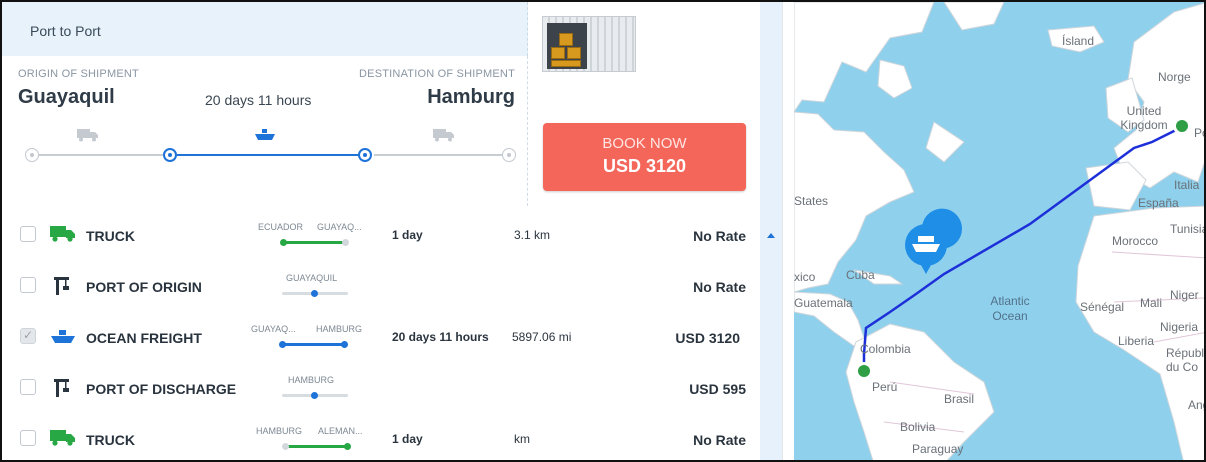 This screenshot has height=462, width=1206. I want to click on origin-city: Guayaquil, so click(66, 97).